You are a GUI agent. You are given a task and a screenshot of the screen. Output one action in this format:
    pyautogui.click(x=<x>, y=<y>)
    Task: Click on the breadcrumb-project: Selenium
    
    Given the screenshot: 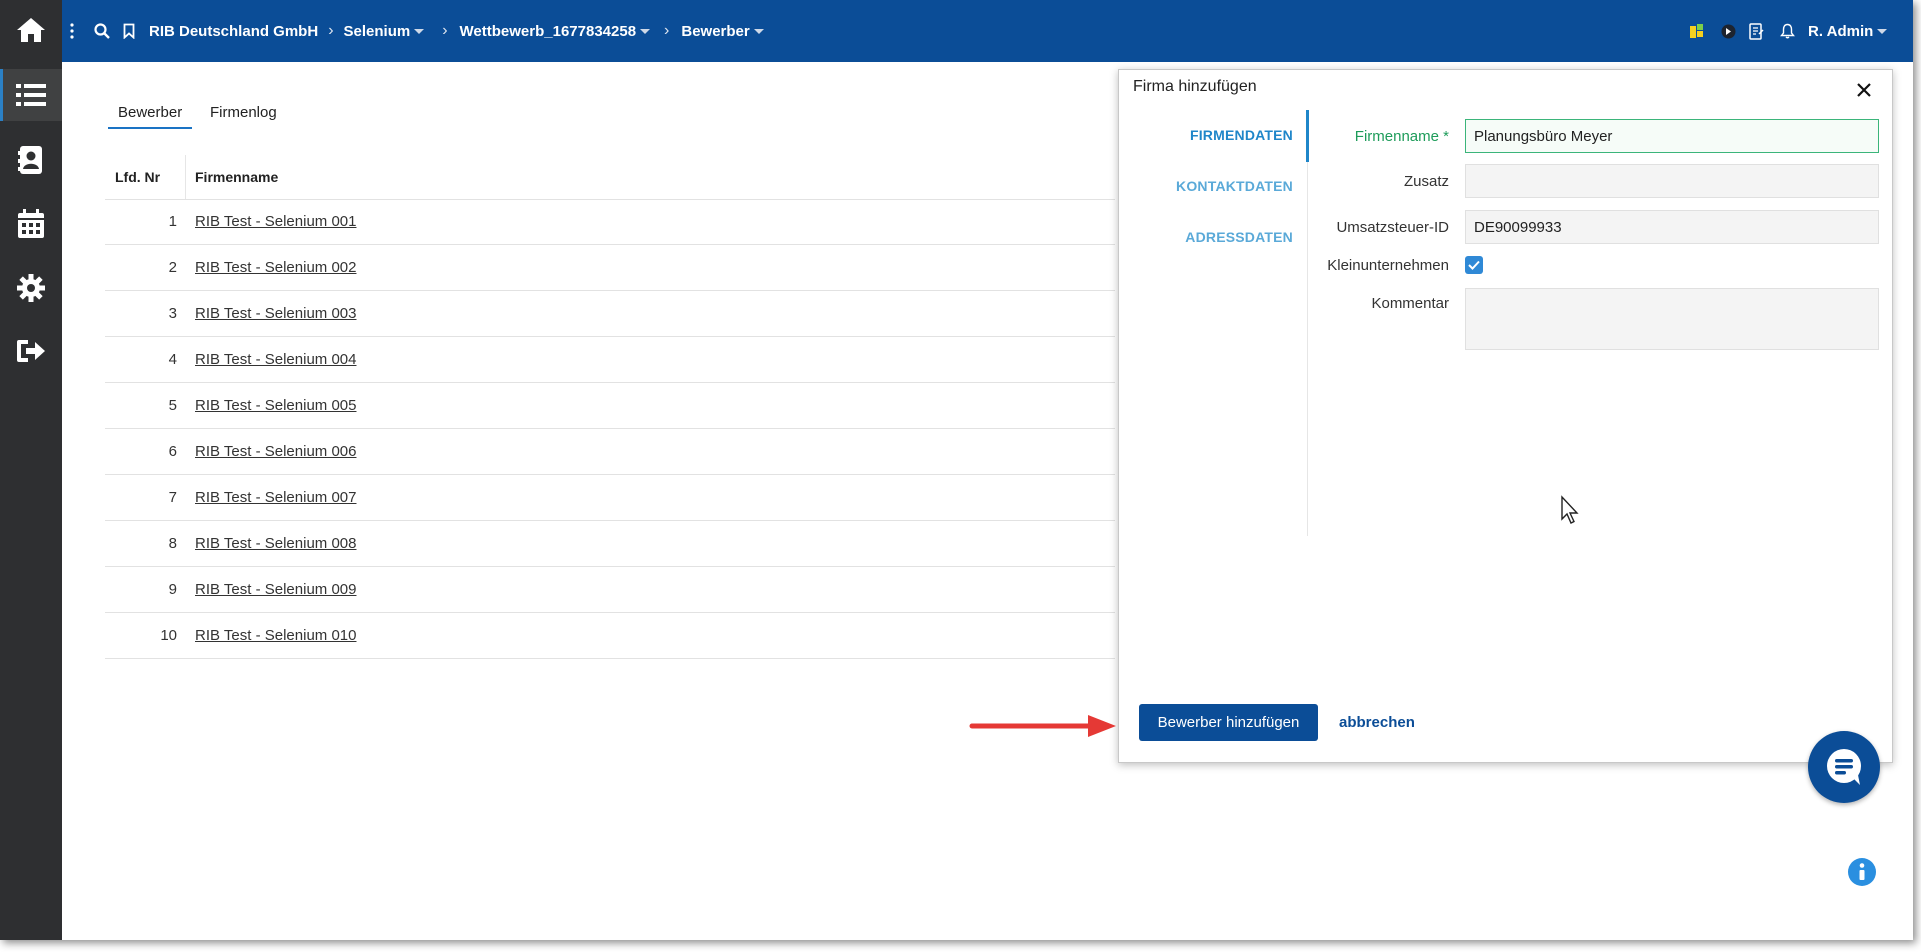 What is the action you would take?
    pyautogui.click(x=384, y=31)
    